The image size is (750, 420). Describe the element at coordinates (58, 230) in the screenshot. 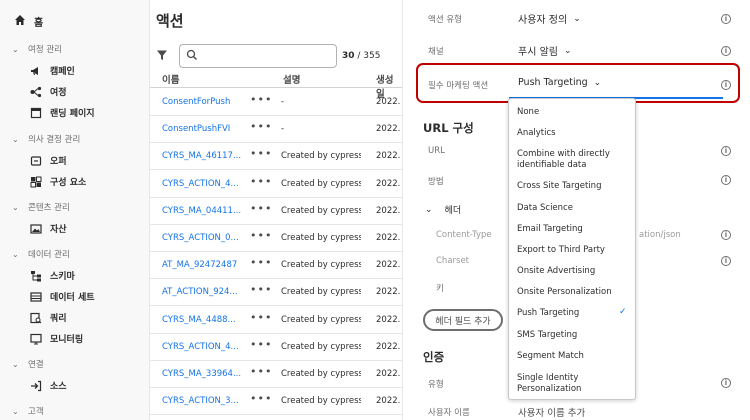

I see `nav-item-label: 자산` at that location.